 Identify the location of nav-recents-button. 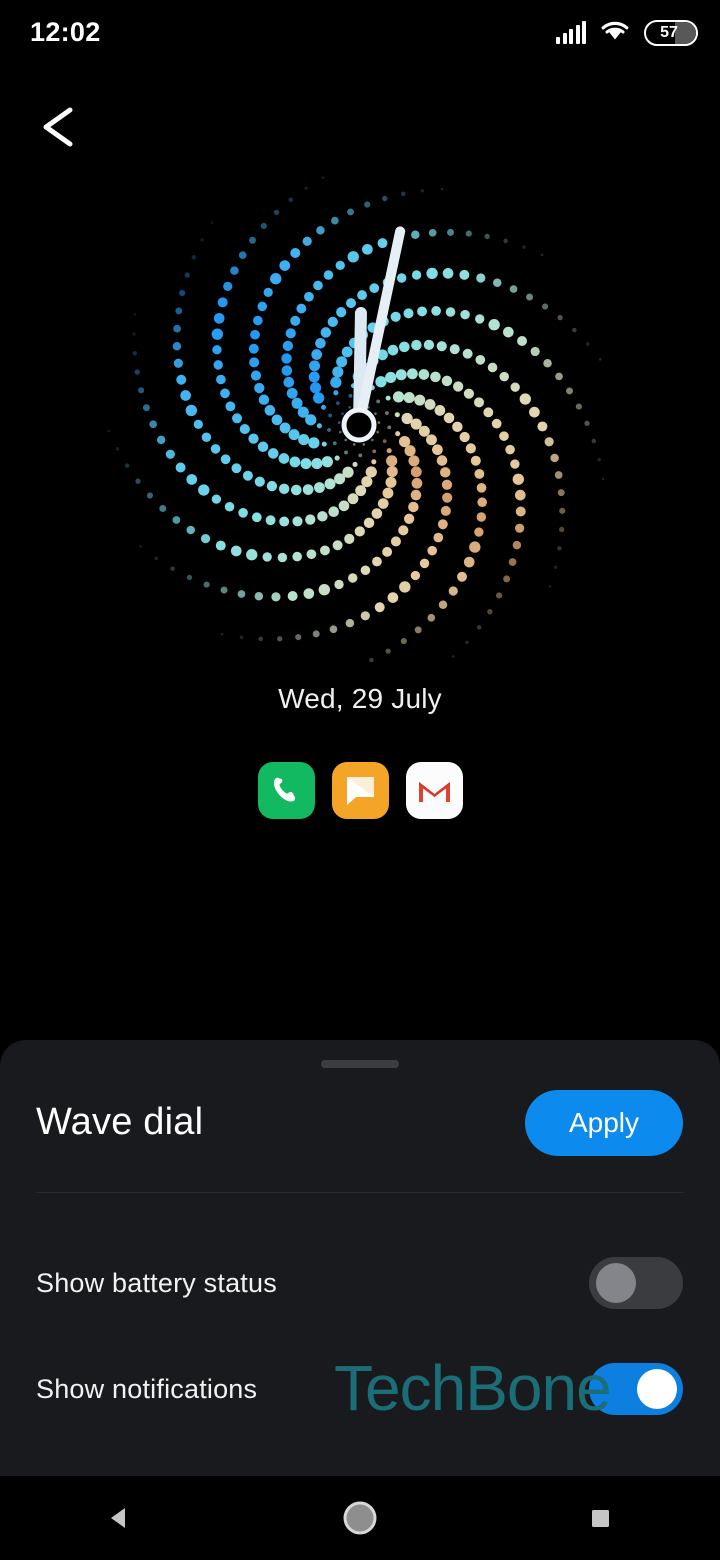
(600, 1518).